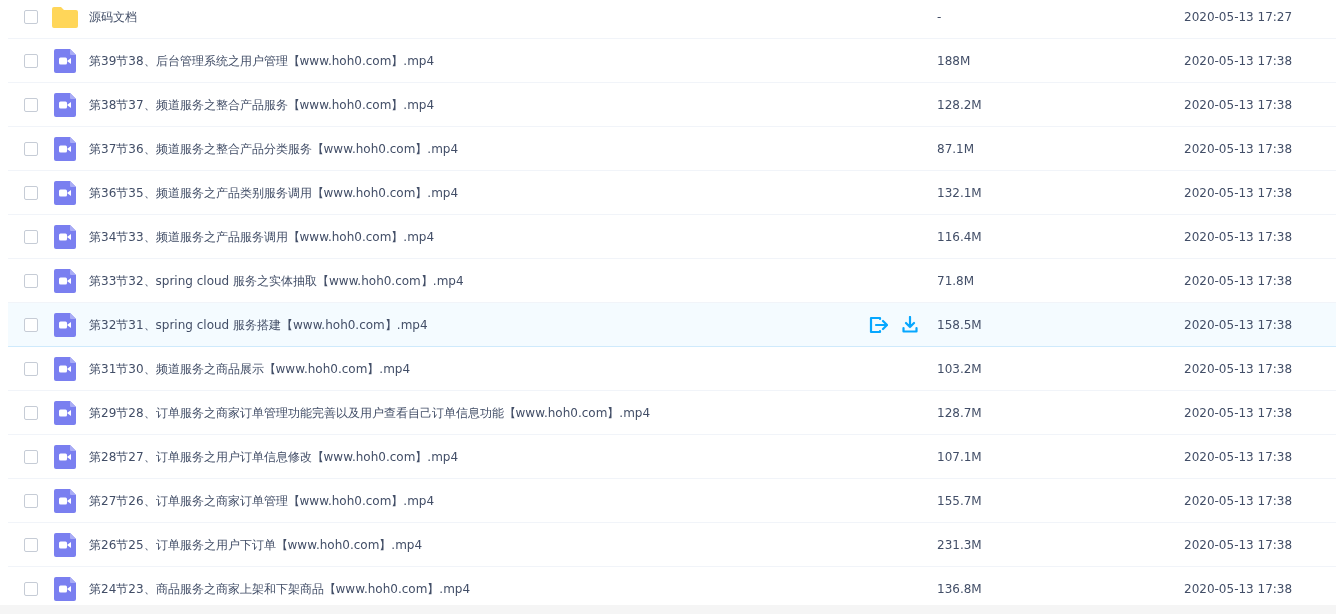 The width and height of the screenshot is (1336, 614). What do you see at coordinates (276, 280) in the screenshot?
I see `file-name: 第33节32、spring cloud 服务之实体抽取【www.hoh0.com】.mp4` at bounding box center [276, 280].